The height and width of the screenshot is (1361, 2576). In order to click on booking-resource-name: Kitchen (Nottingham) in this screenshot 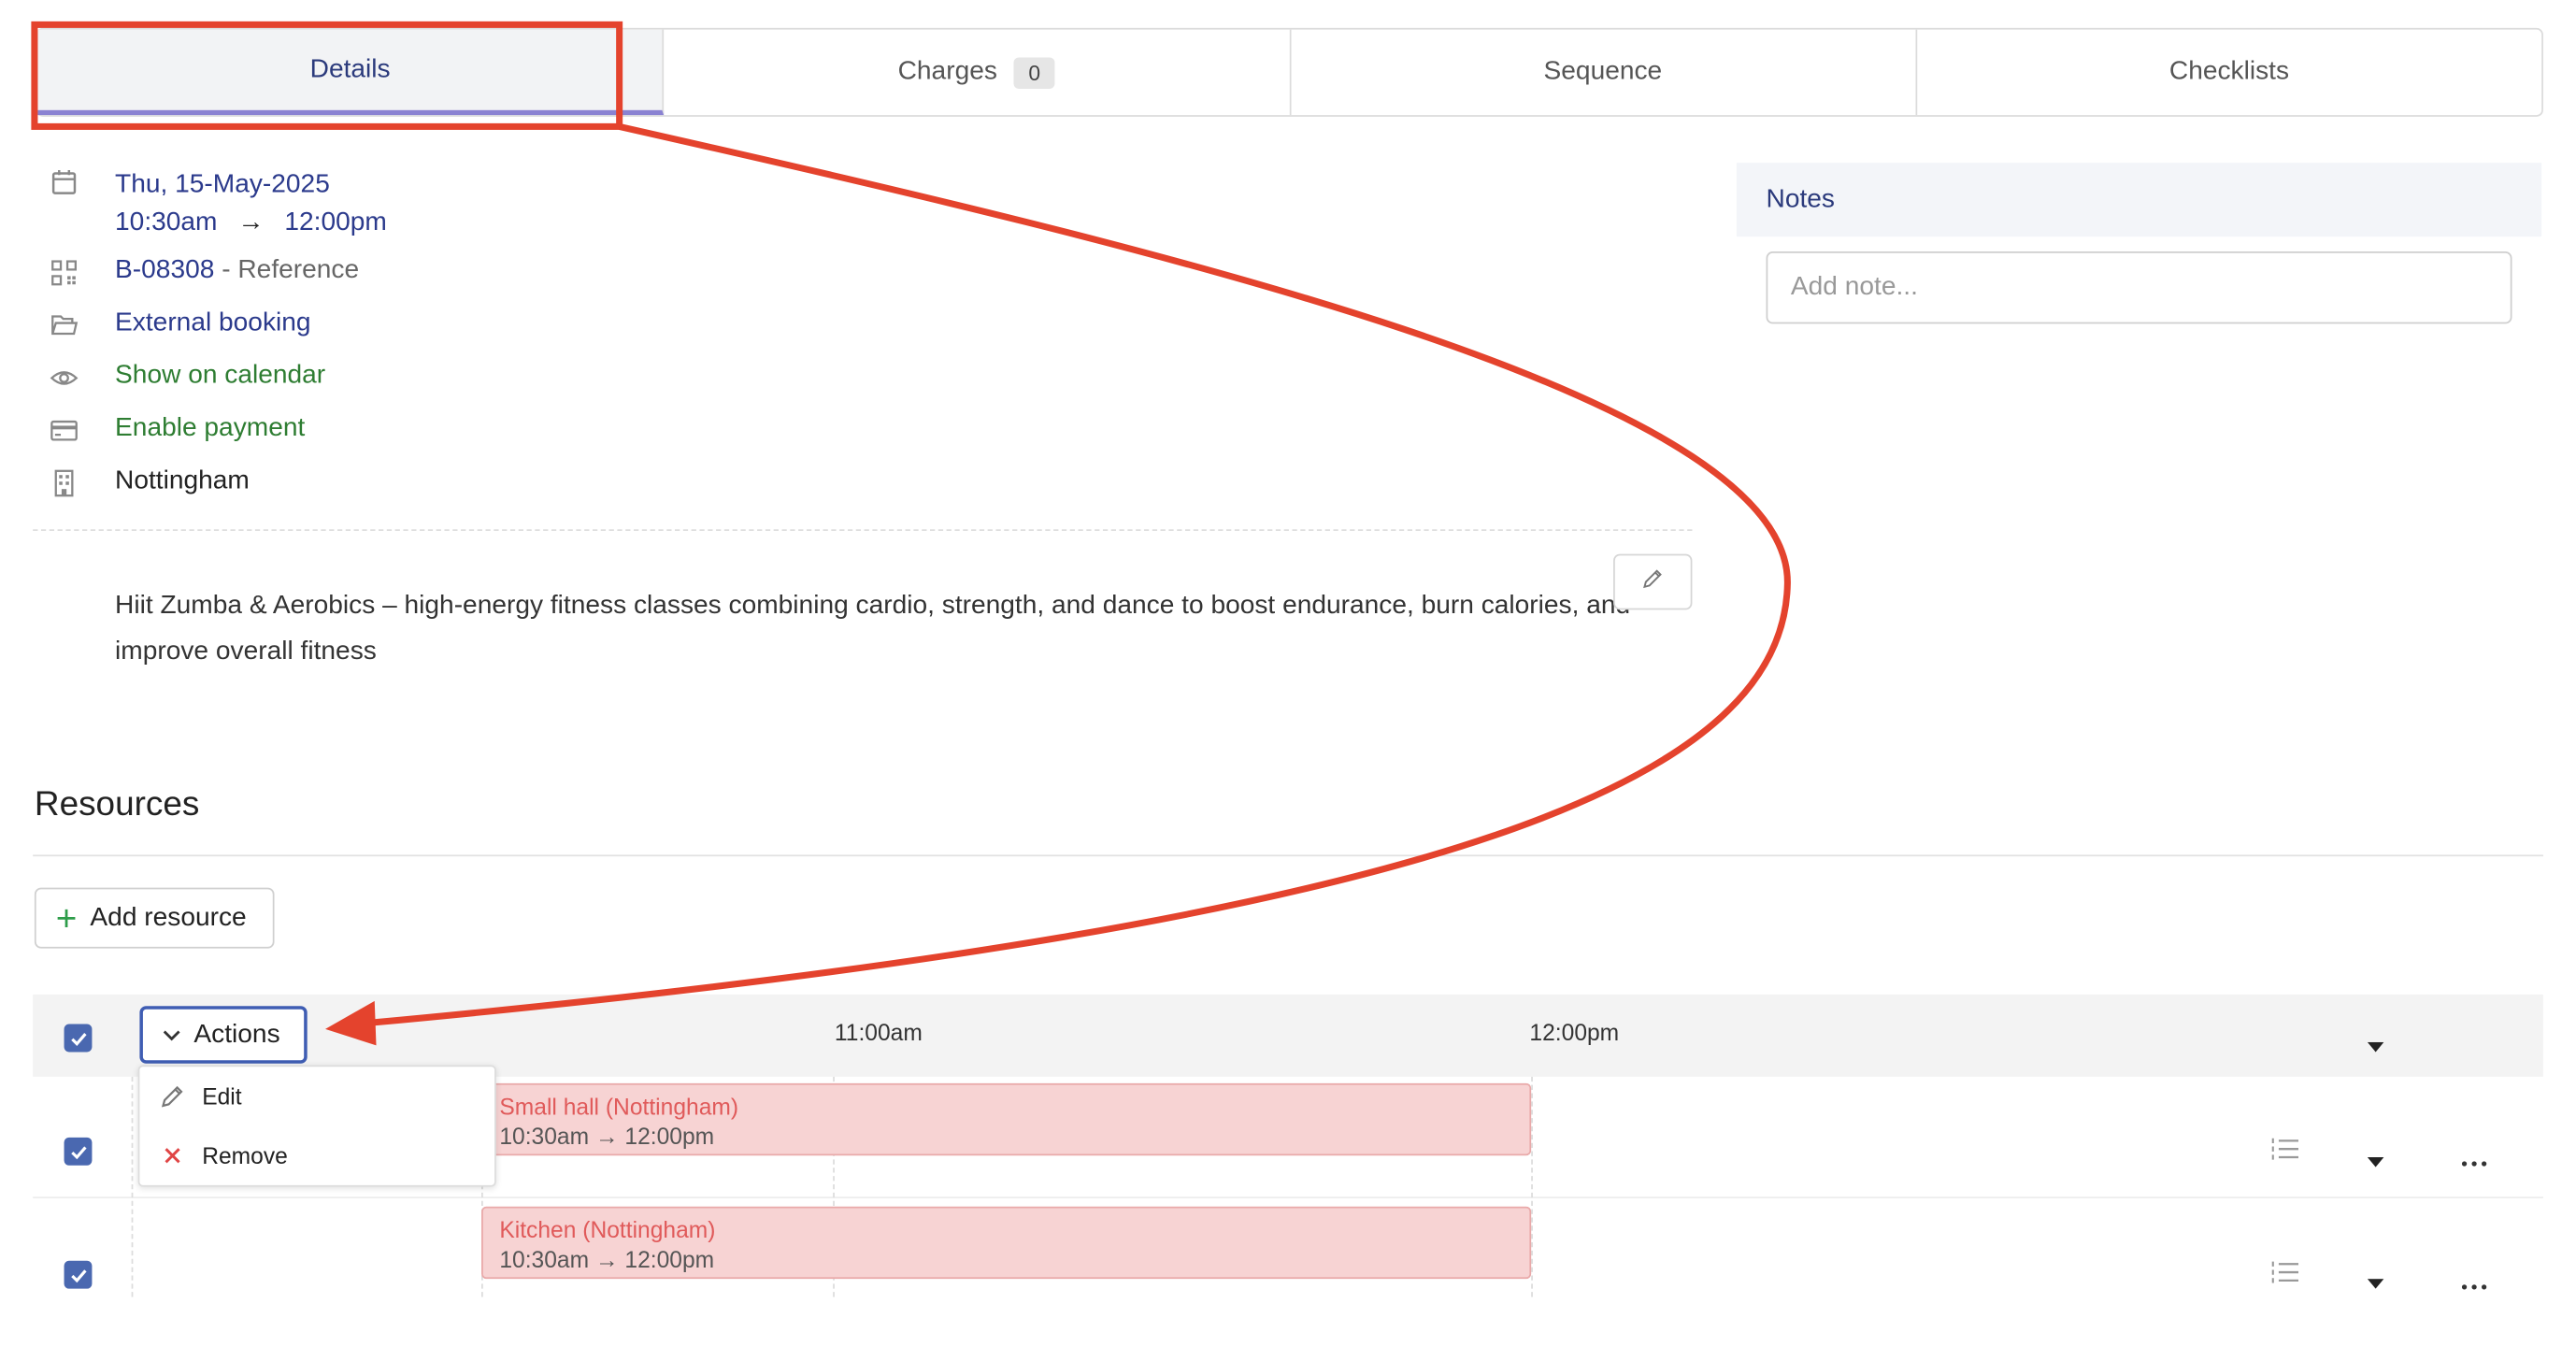, I will do `click(607, 1230)`.